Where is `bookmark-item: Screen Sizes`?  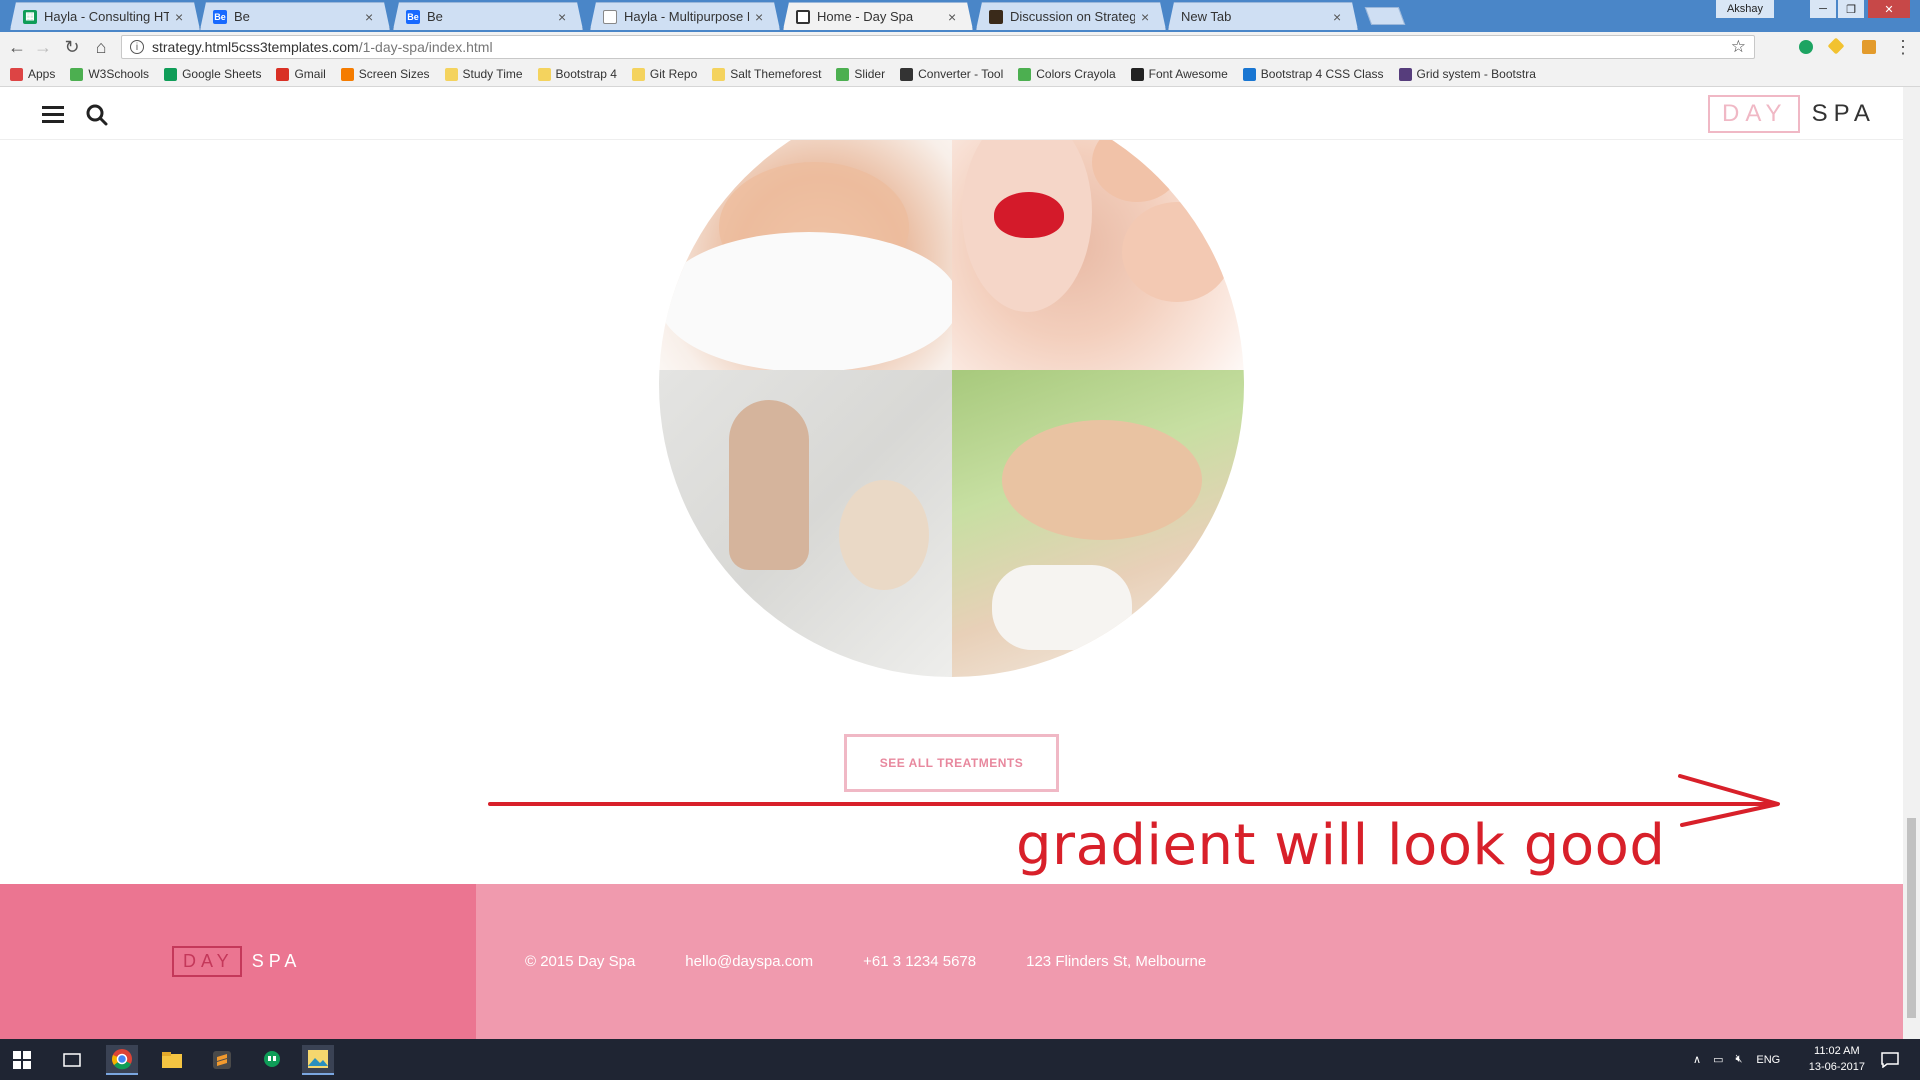
bookmark-item: Screen Sizes is located at coordinates (385, 74).